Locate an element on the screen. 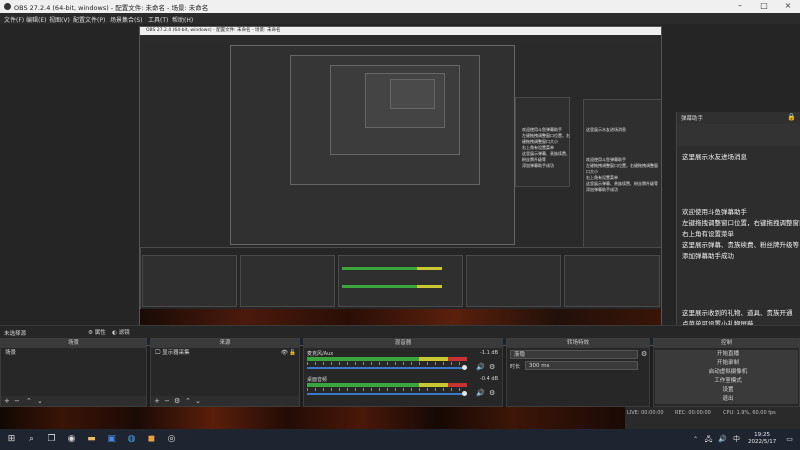 The height and width of the screenshot is (450, 800). menu-scene-collection: 场景集合(S) is located at coordinates (126, 19).